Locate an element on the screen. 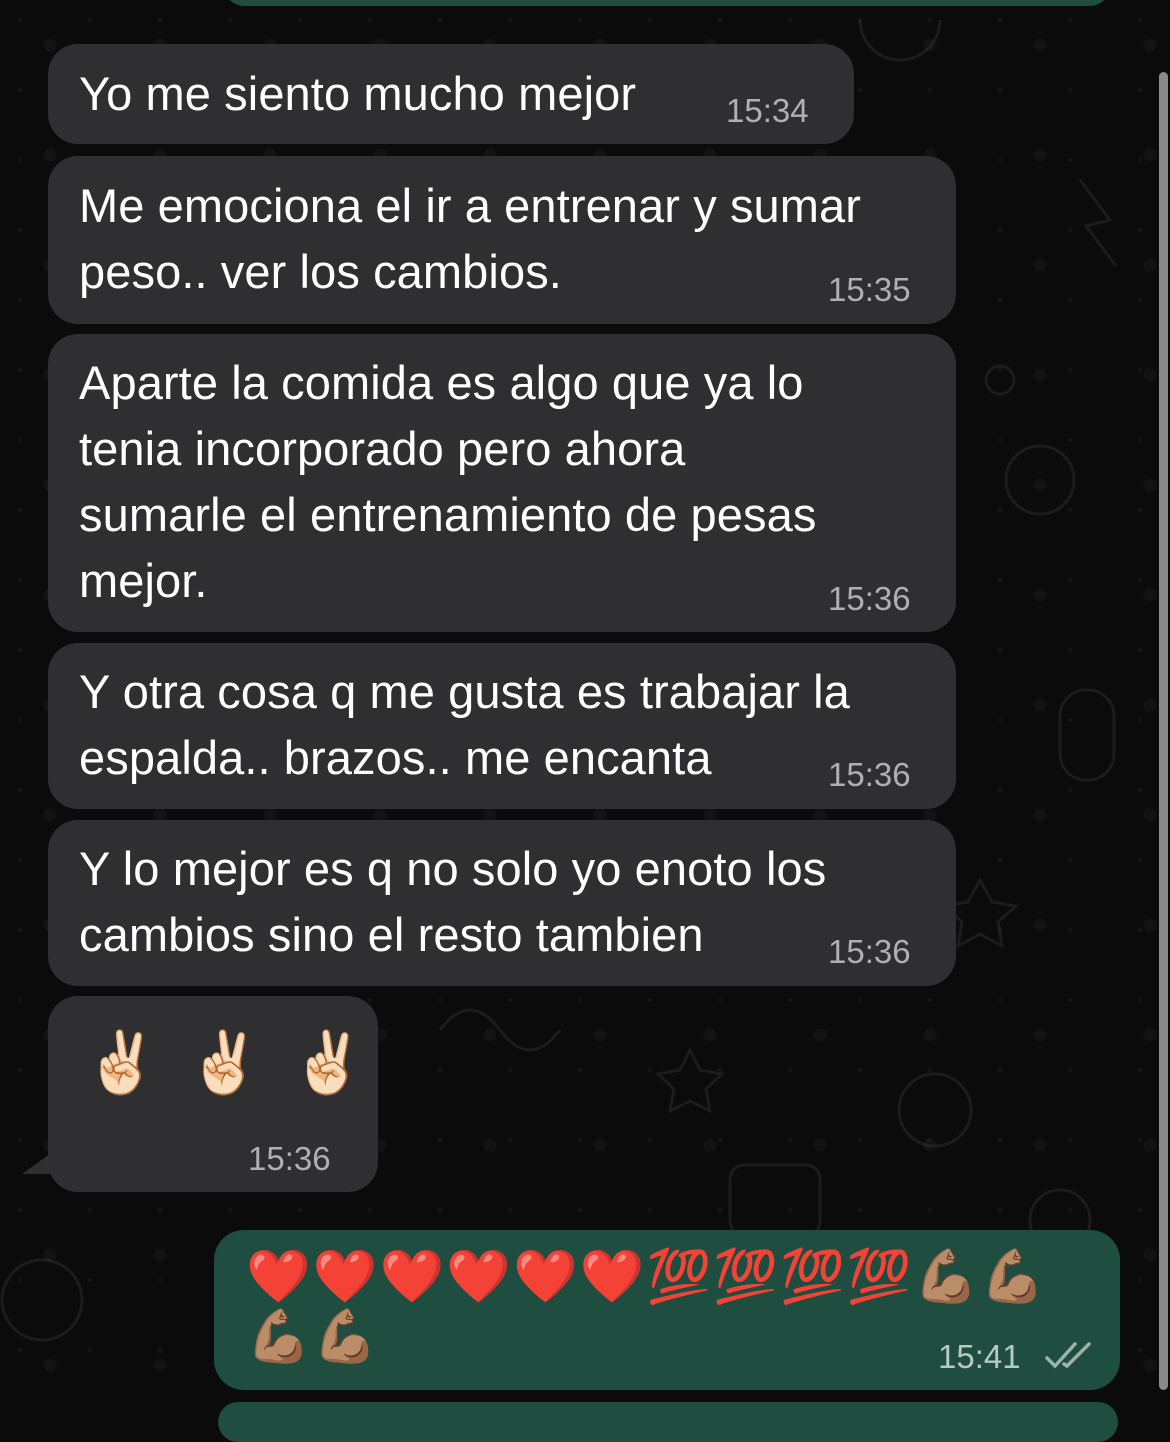 Image resolution: width=1170 pixels, height=1442 pixels. message-timestamp: 15:35 is located at coordinates (869, 289).